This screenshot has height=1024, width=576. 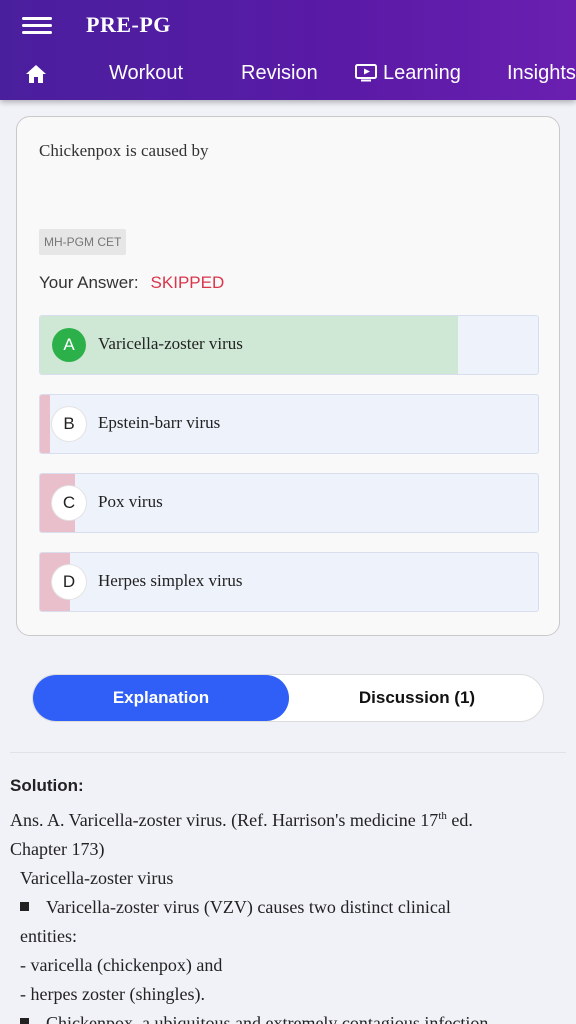 What do you see at coordinates (69, 582) in the screenshot?
I see `option-letter: D` at bounding box center [69, 582].